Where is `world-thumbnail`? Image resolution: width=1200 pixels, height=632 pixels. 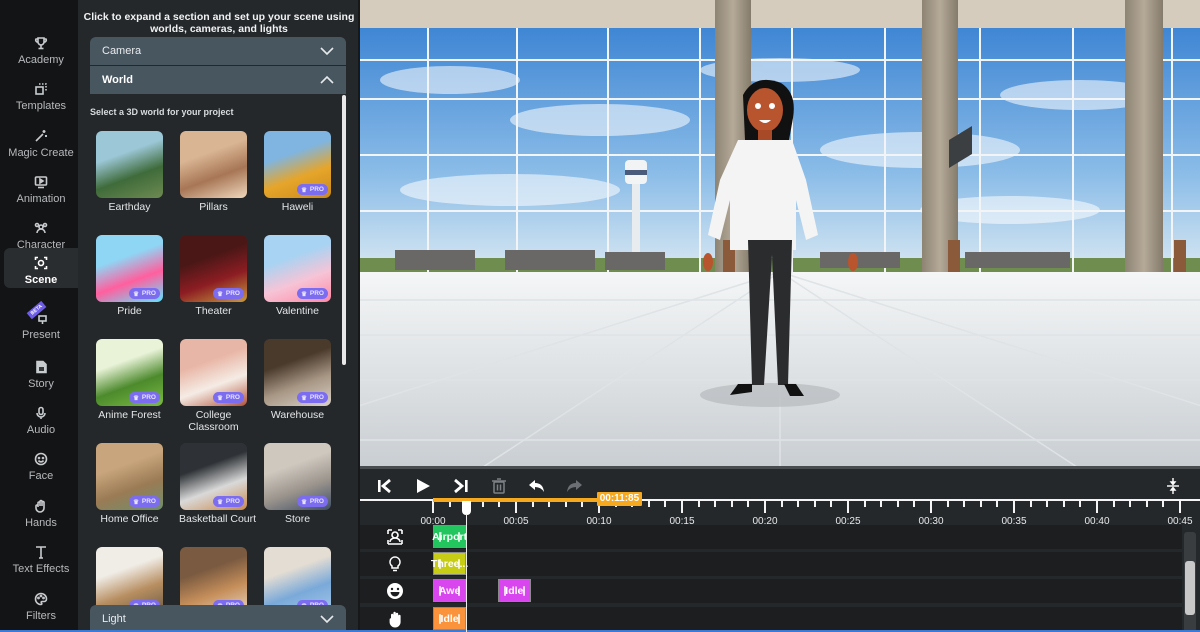 world-thumbnail is located at coordinates (213, 164).